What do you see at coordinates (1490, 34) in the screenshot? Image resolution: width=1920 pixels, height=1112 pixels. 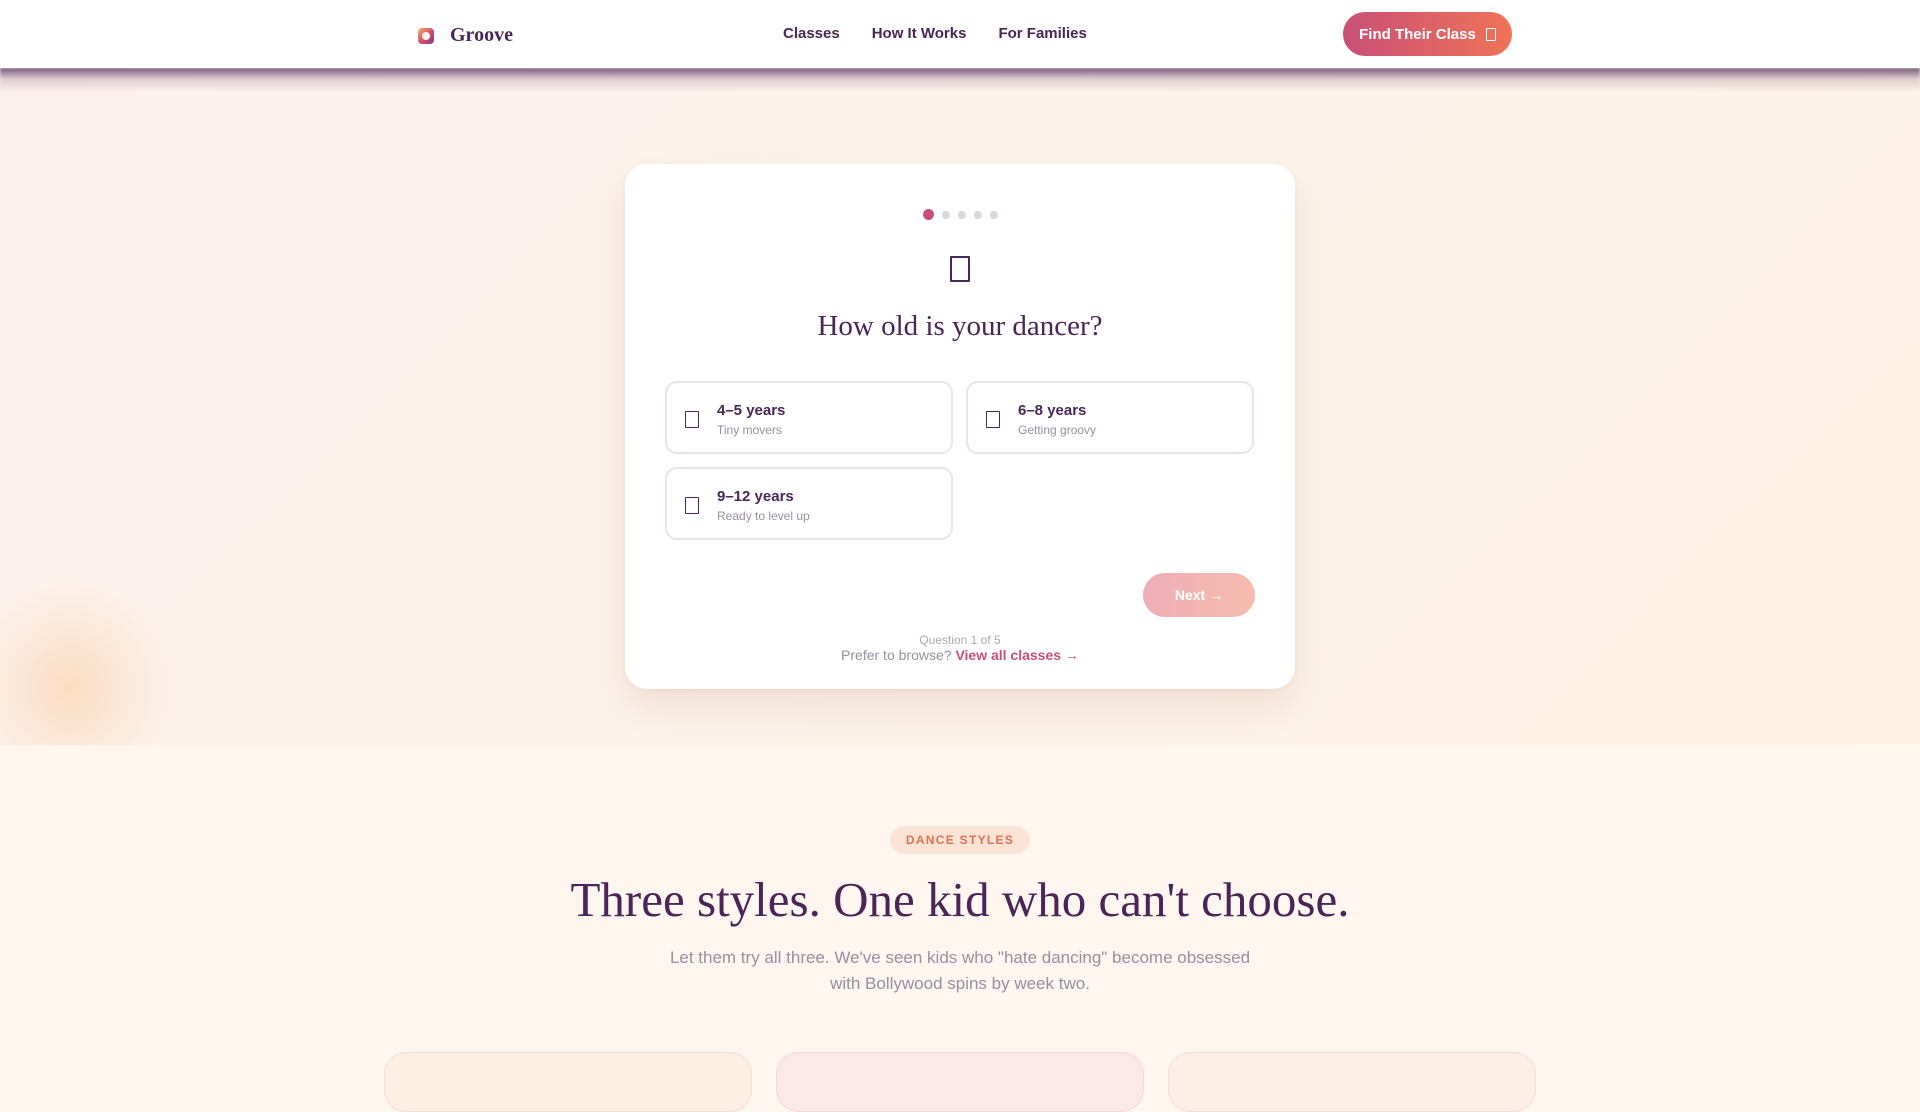 I see `class-icon` at bounding box center [1490, 34].